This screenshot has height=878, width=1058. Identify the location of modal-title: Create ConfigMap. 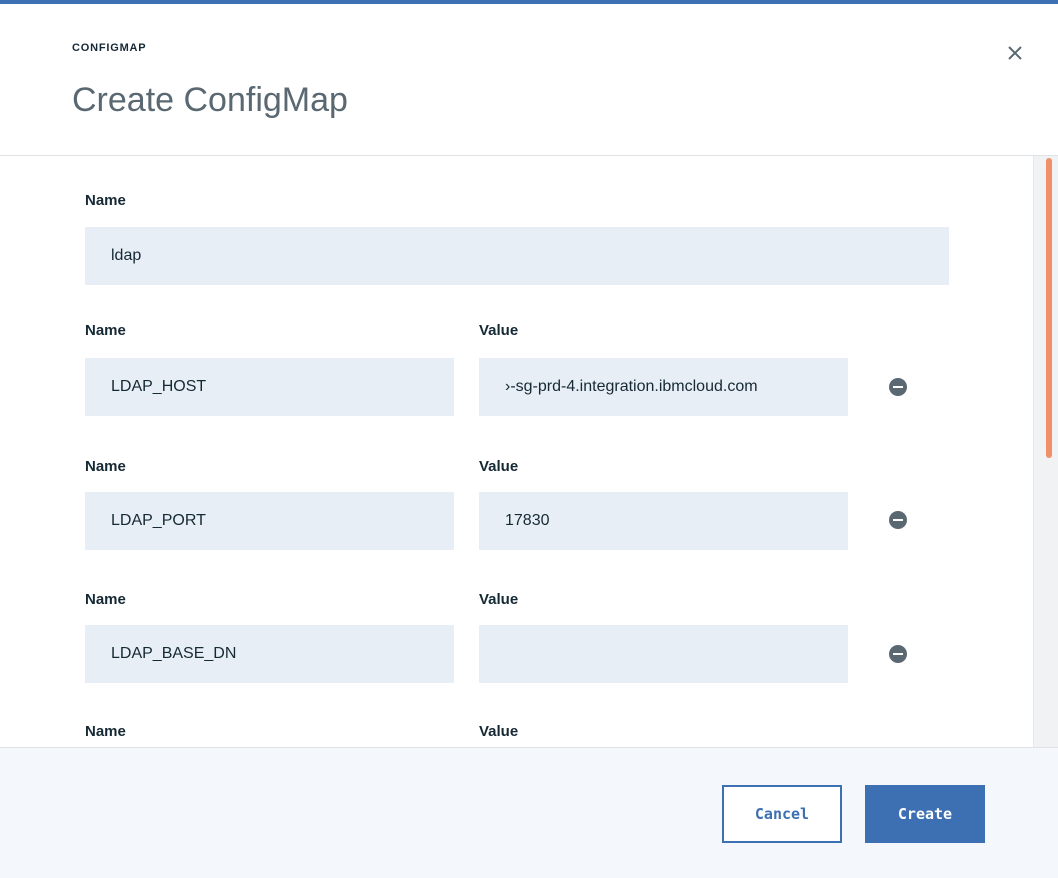
(210, 100).